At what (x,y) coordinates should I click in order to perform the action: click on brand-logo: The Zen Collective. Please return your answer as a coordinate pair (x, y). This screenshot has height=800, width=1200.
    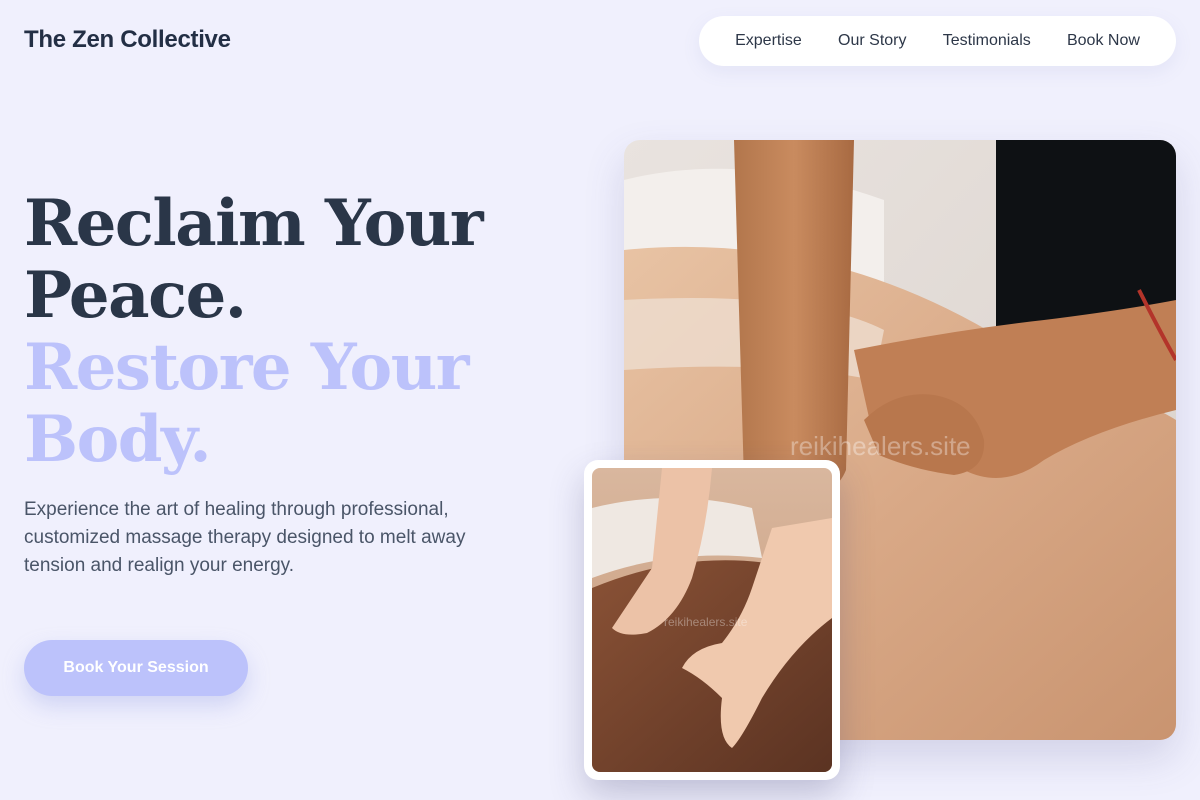
    Looking at the image, I should click on (127, 40).